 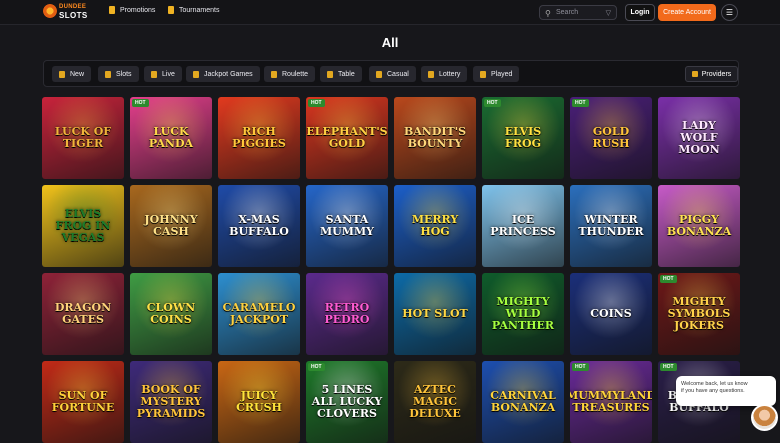 I want to click on category-jackpot-games: Jackpot Games, so click(x=223, y=74).